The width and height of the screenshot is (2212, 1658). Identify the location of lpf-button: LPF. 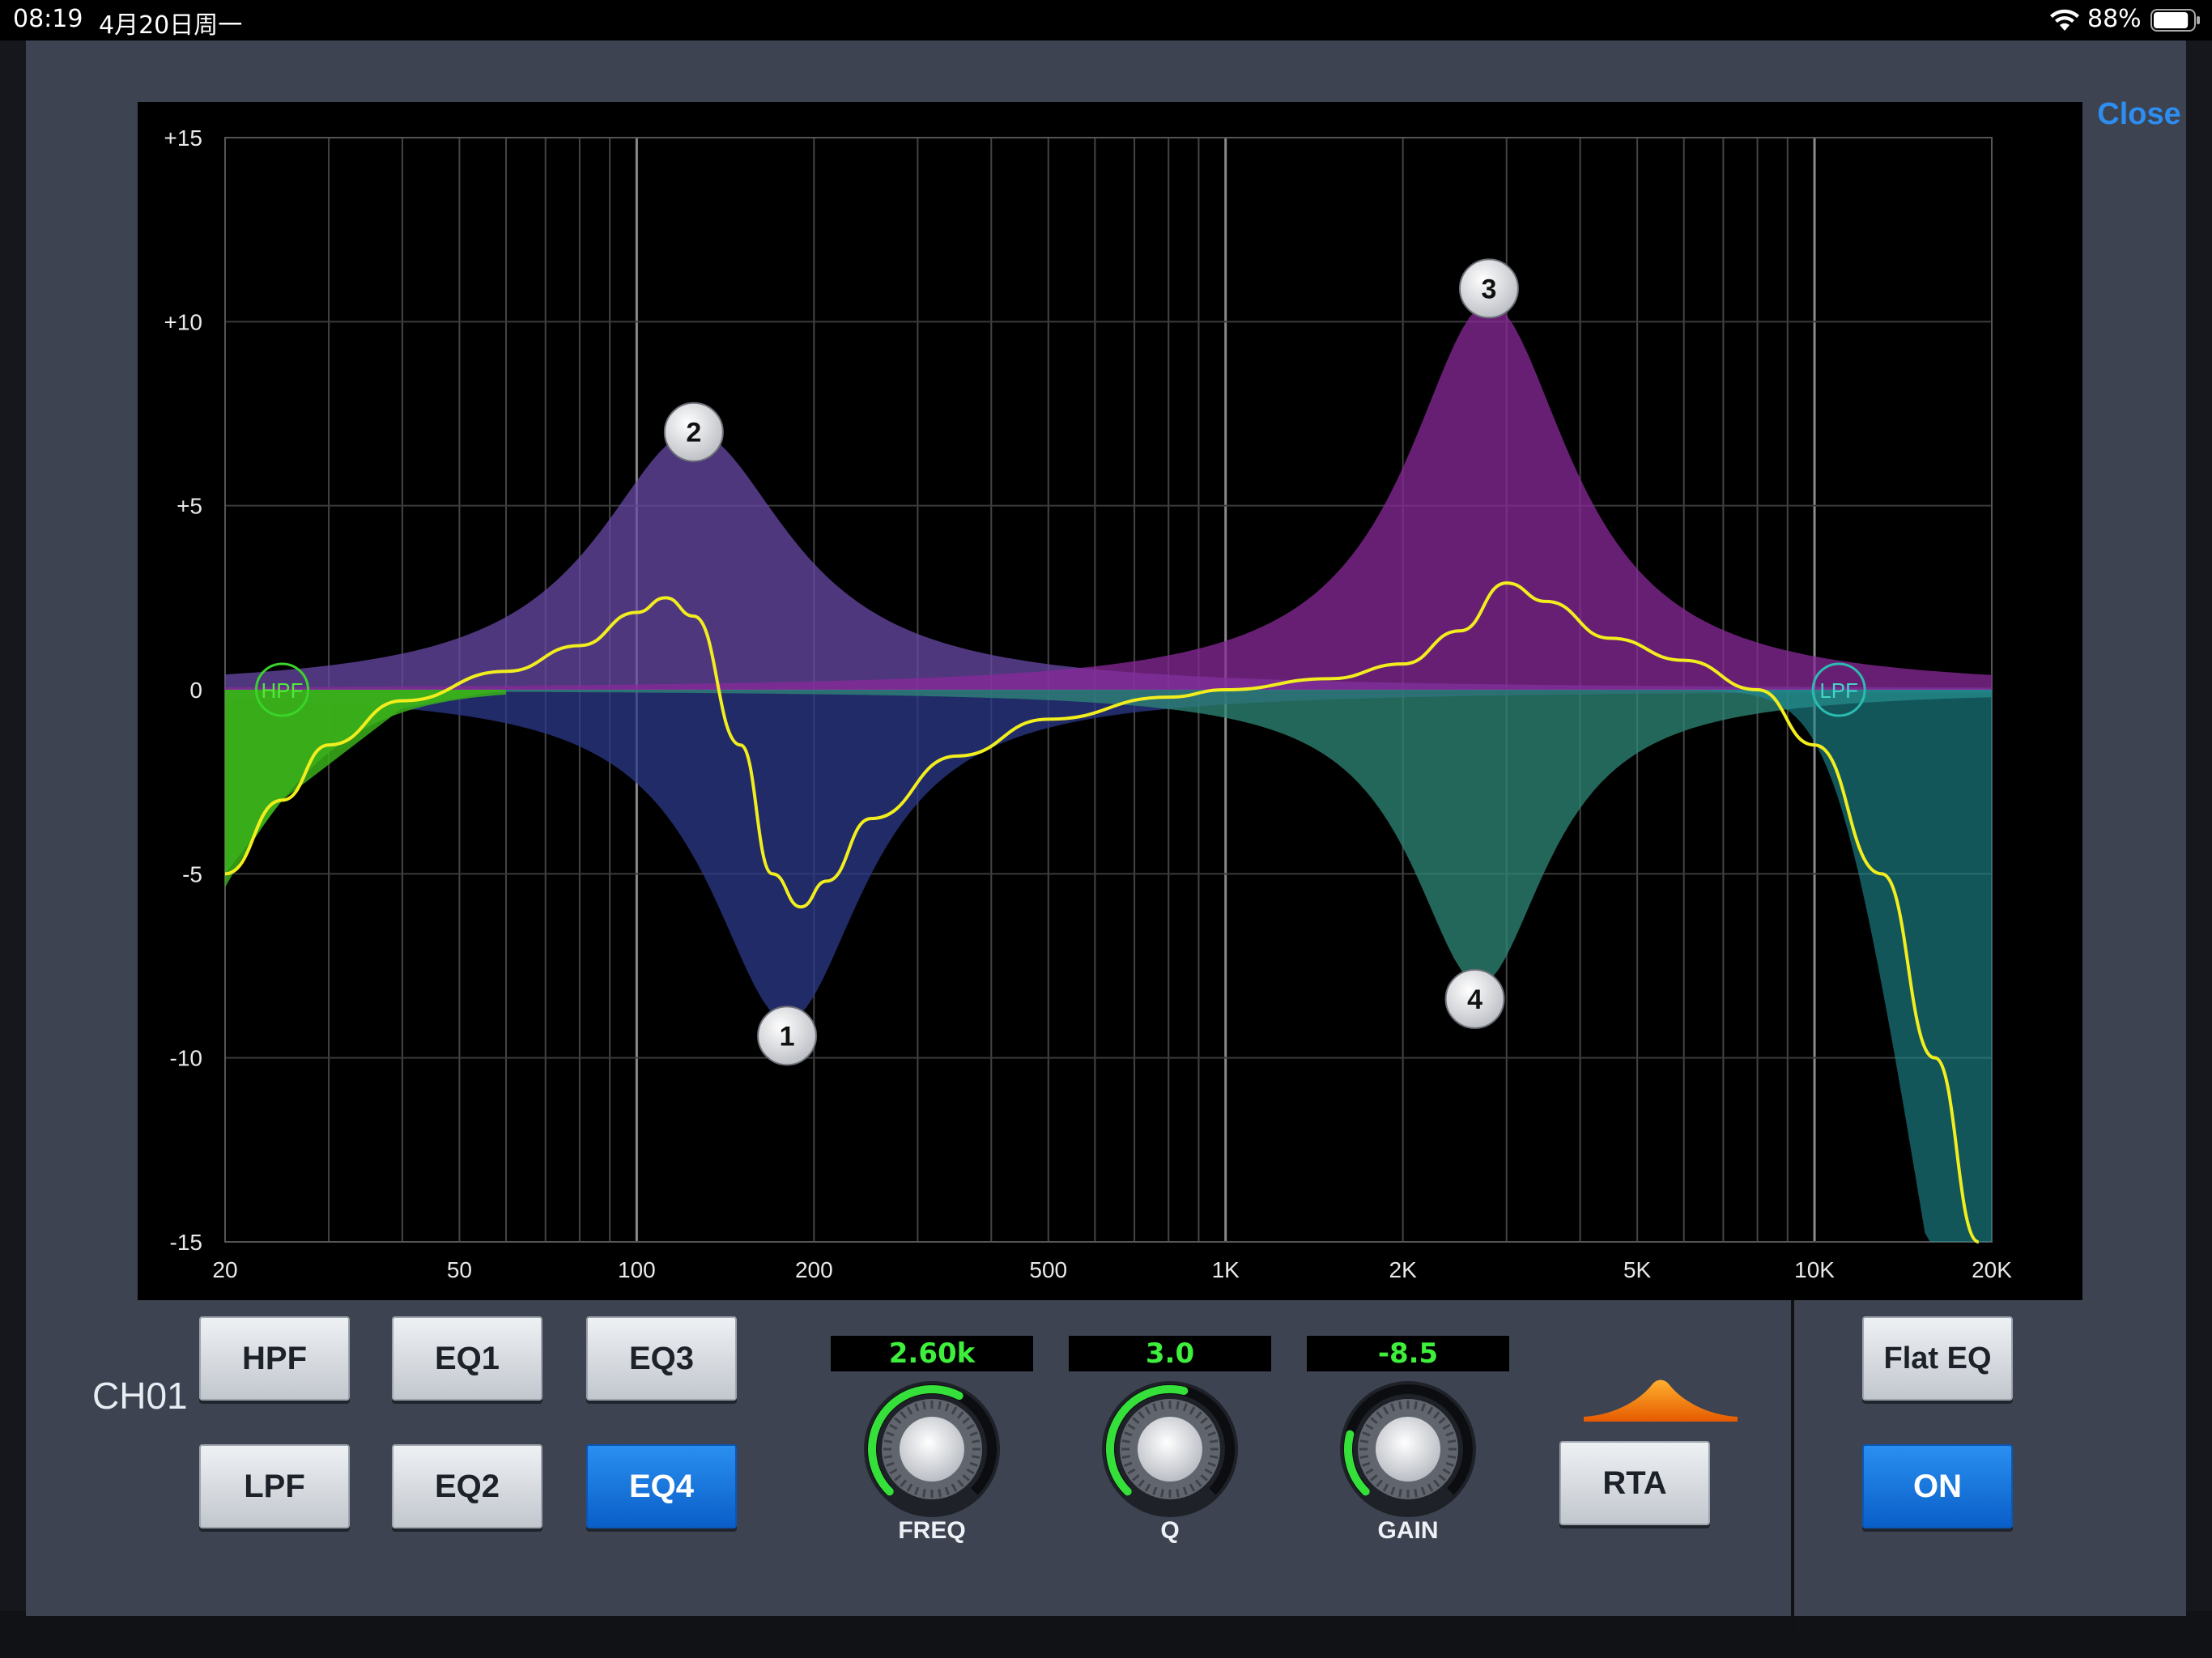
(274, 1486).